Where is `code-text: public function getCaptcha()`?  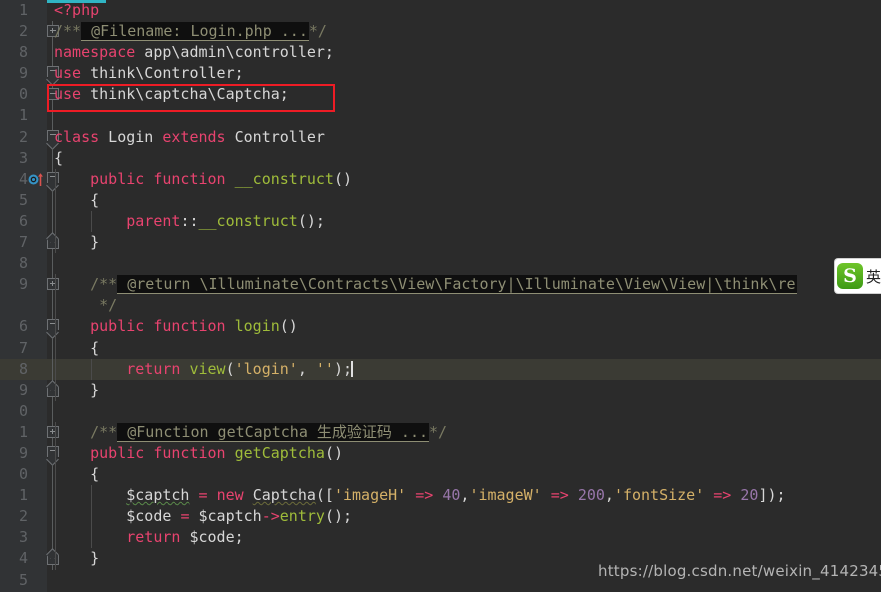 code-text: public function getCaptcha() is located at coordinates (198, 453).